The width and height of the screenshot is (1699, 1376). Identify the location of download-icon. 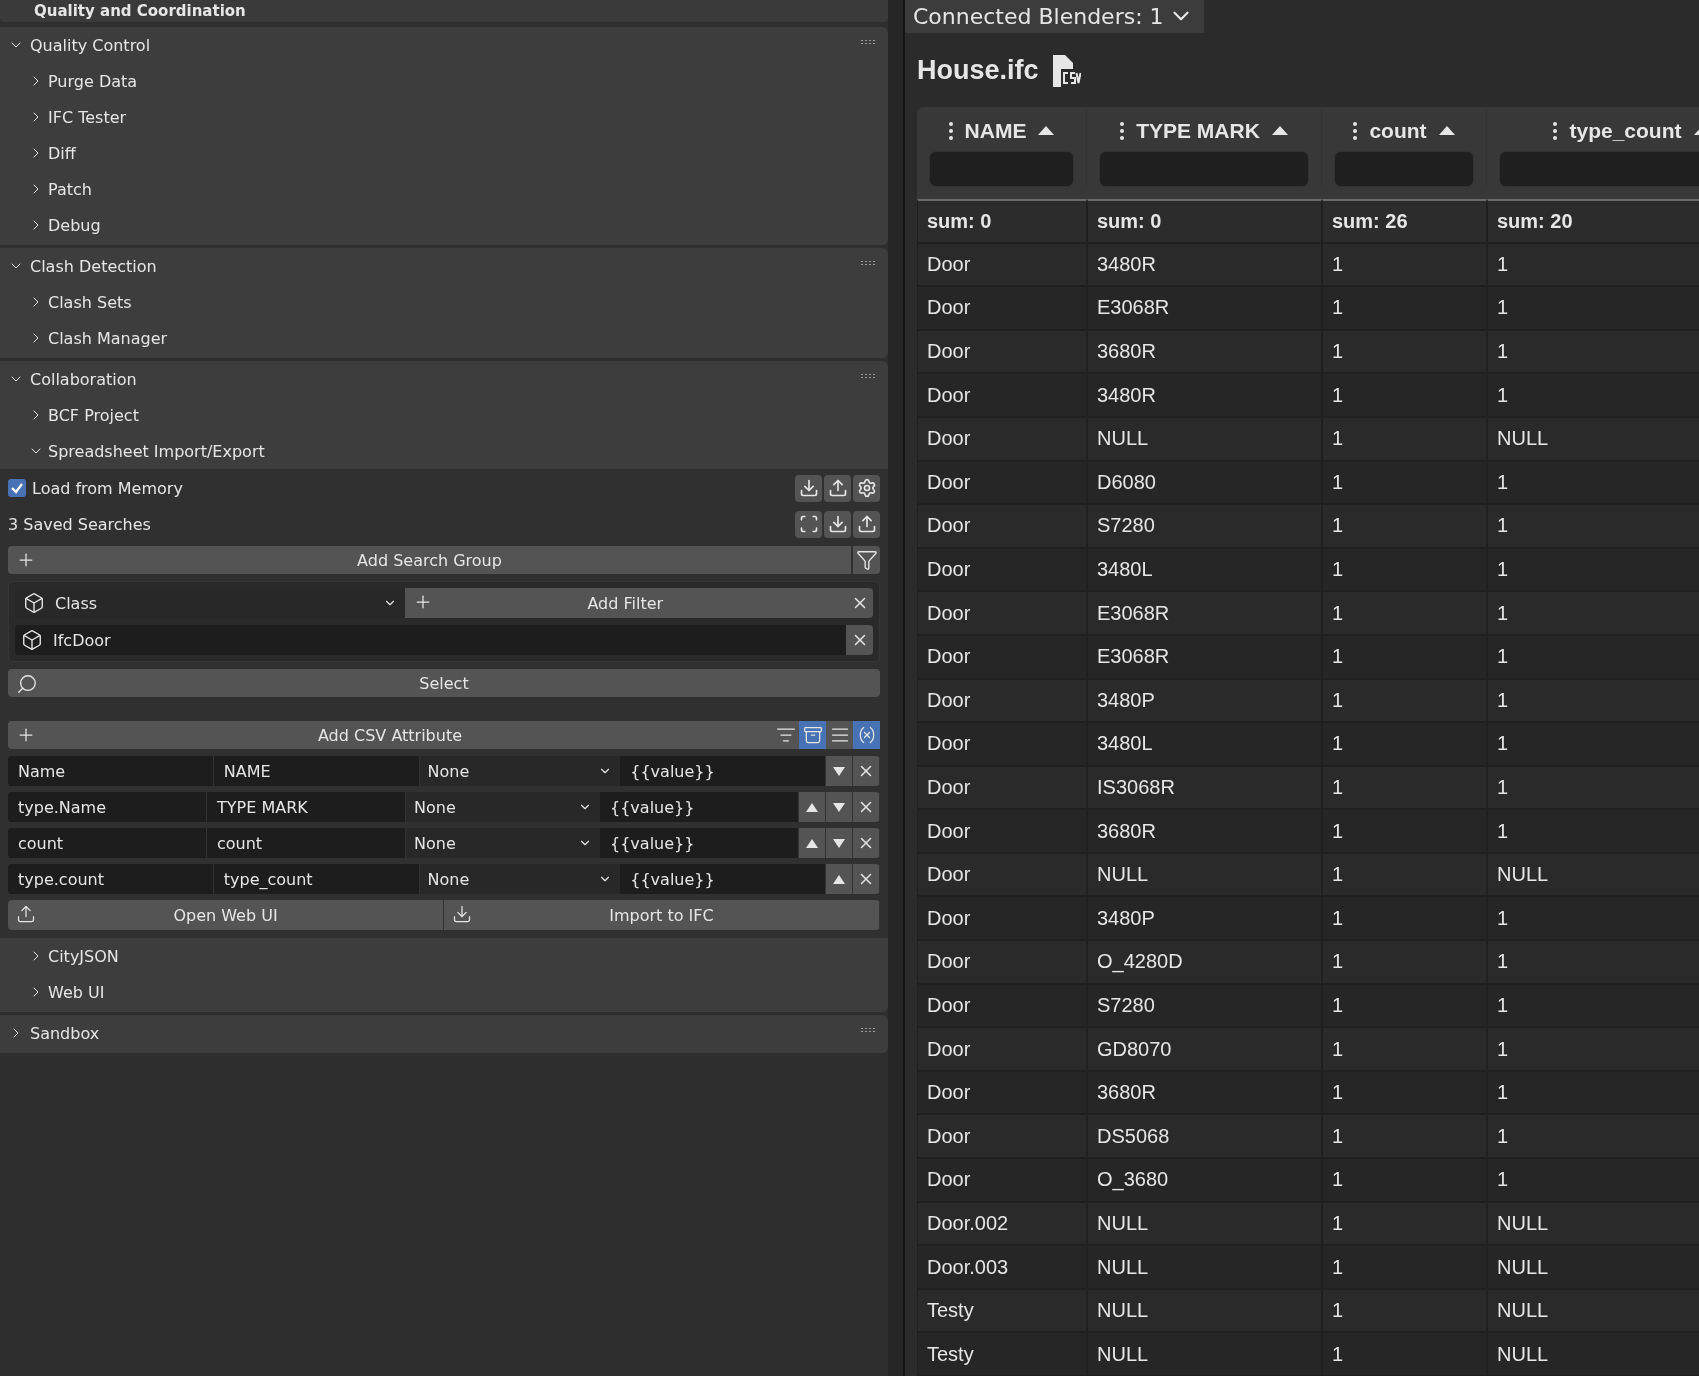
(837, 524).